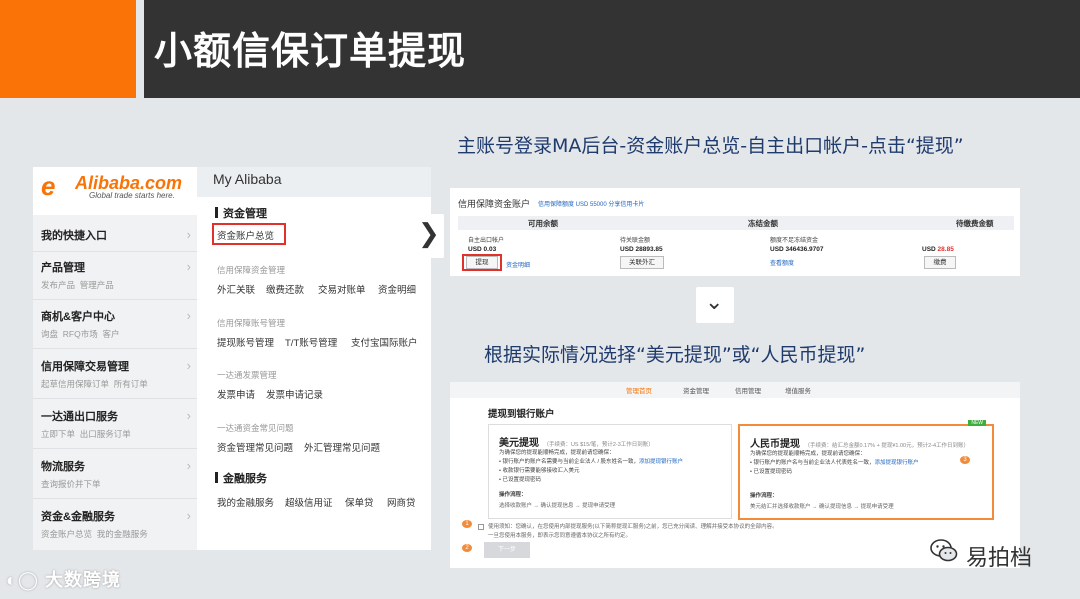 The image size is (1080, 599). What do you see at coordinates (63, 268) in the screenshot?
I see `sidebar-item-label: 产品管理` at bounding box center [63, 268].